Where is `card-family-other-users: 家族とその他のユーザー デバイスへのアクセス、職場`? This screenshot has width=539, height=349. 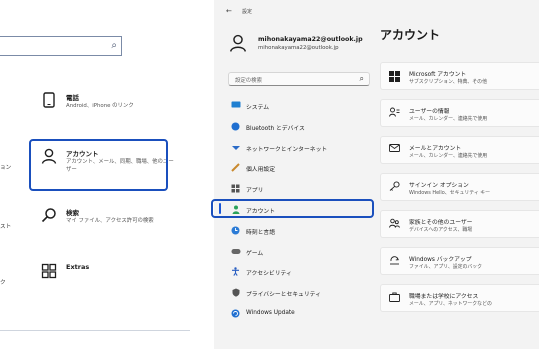 card-family-other-users: 家族とその他のユーザー デバイスへのアクセス、職場 is located at coordinates (459, 224).